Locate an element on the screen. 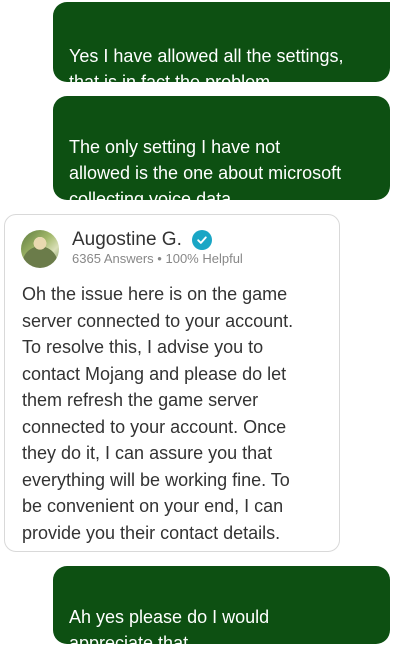 The height and width of the screenshot is (656, 402). user-message-bubble: Ah yes please do I would appreciate that is located at coordinates (221, 609).